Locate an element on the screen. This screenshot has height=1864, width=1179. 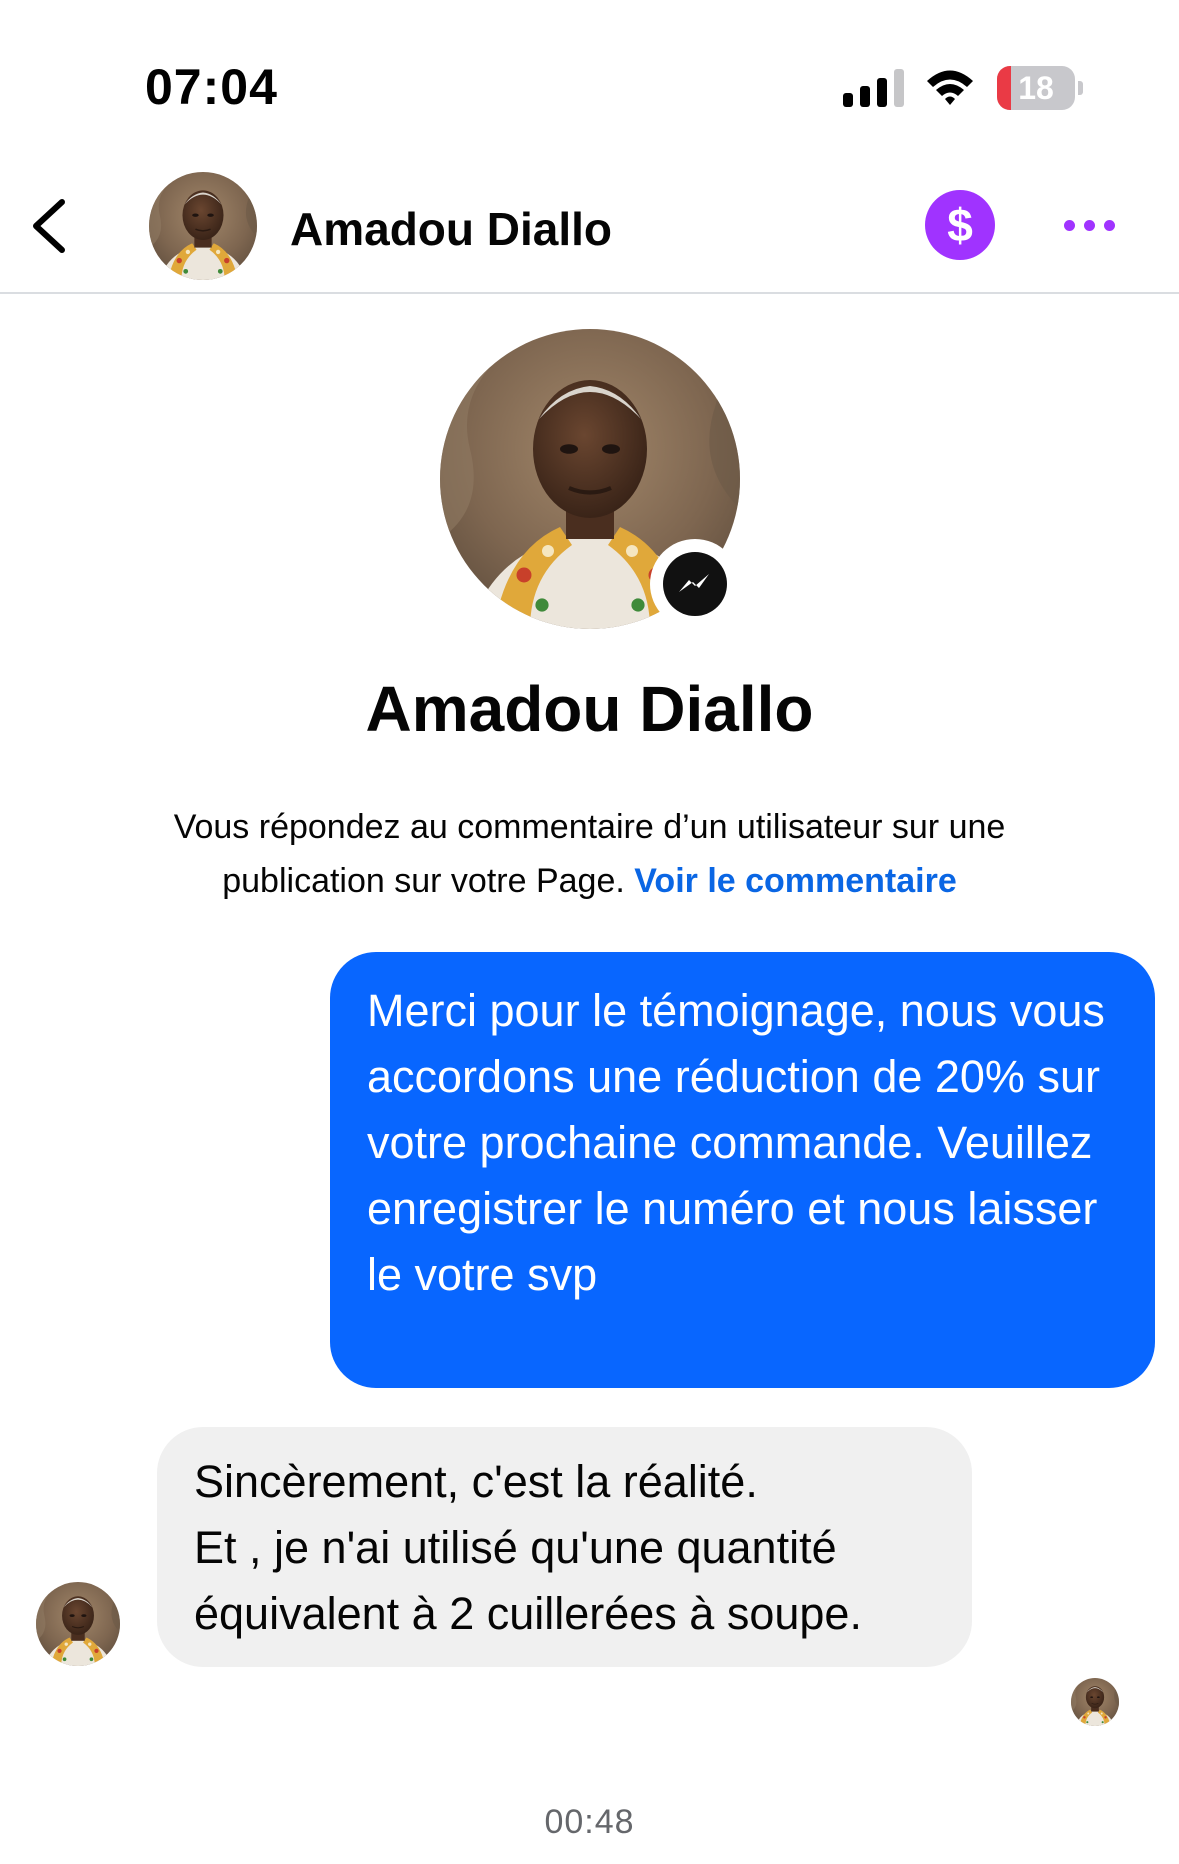
payment-button: $ is located at coordinates (960, 225).